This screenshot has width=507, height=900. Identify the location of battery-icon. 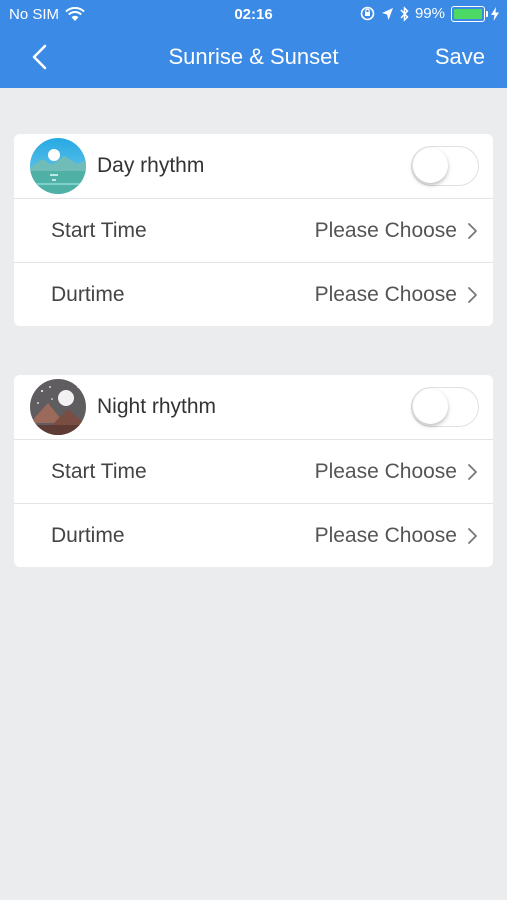
(469, 13).